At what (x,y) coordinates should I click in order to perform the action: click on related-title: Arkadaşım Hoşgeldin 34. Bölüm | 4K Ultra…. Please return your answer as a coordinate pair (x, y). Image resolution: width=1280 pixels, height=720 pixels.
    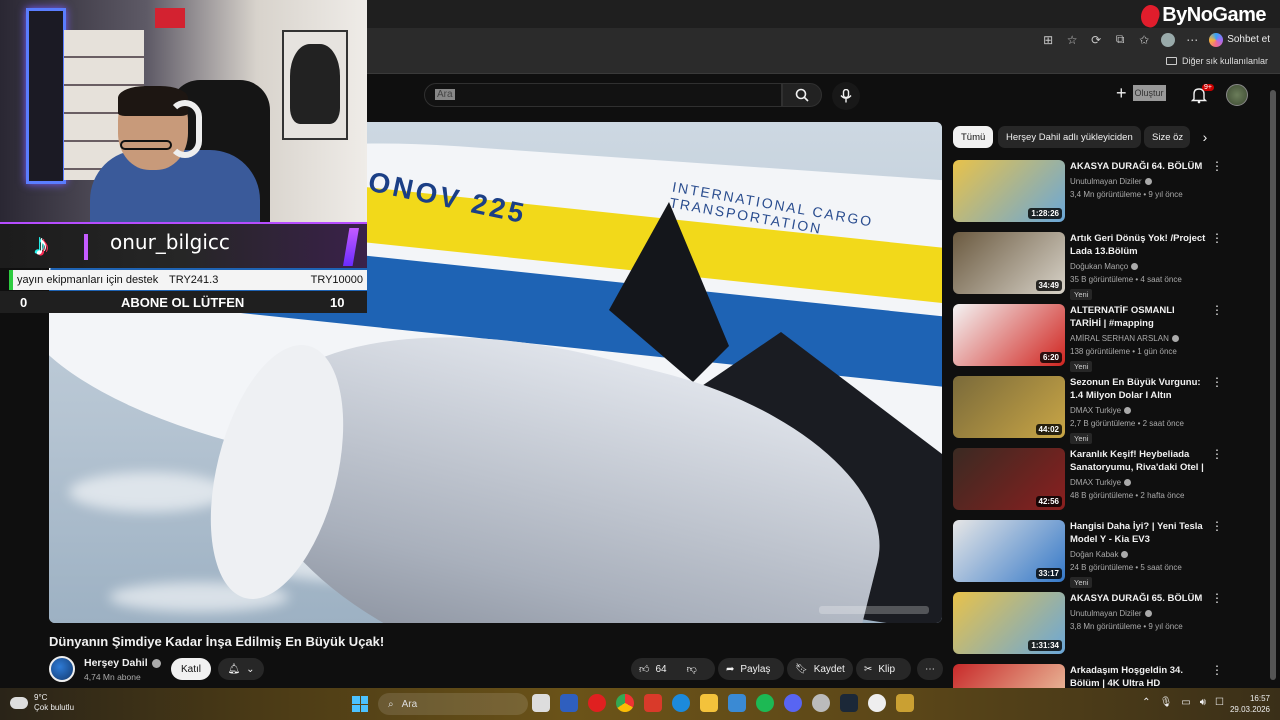
    Looking at the image, I should click on (1139, 677).